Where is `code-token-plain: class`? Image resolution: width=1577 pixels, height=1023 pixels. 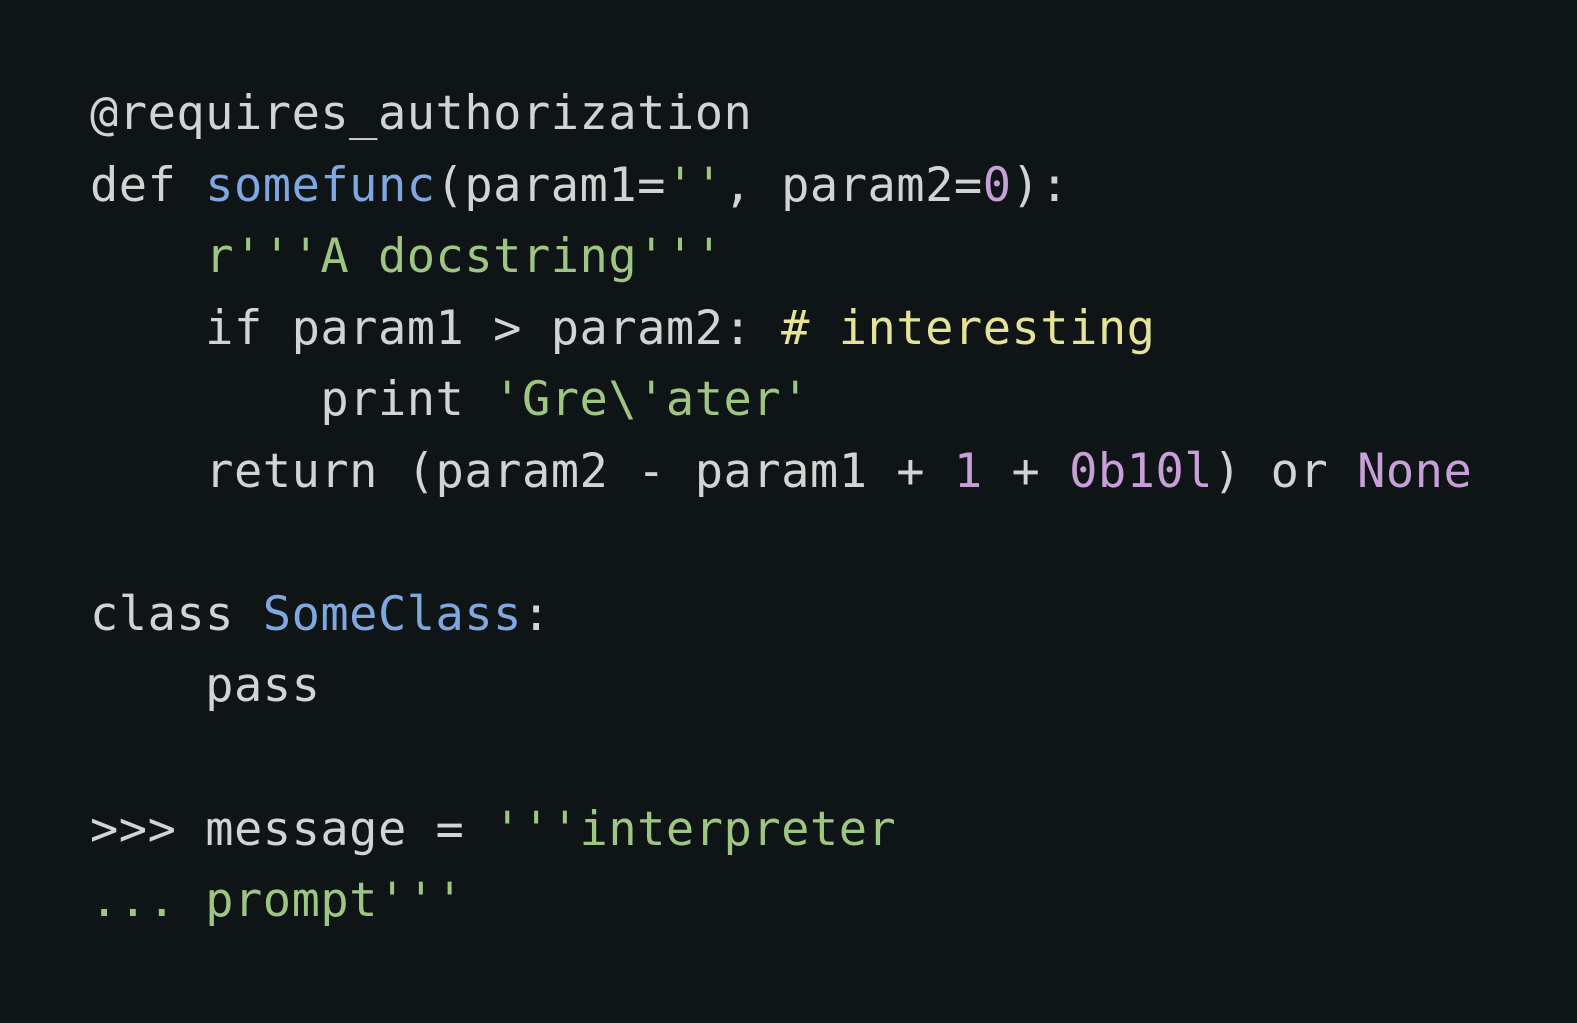 code-token-plain: class is located at coordinates (176, 614).